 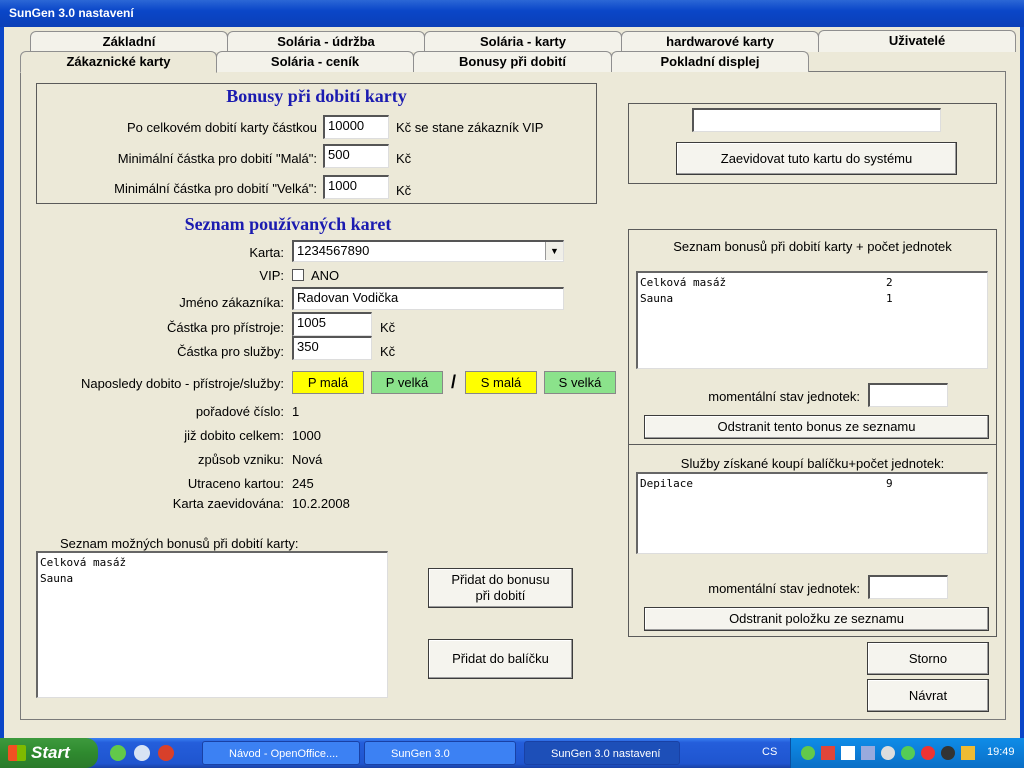 What do you see at coordinates (328, 382) in the screenshot?
I see `p-mala-button: P malá` at bounding box center [328, 382].